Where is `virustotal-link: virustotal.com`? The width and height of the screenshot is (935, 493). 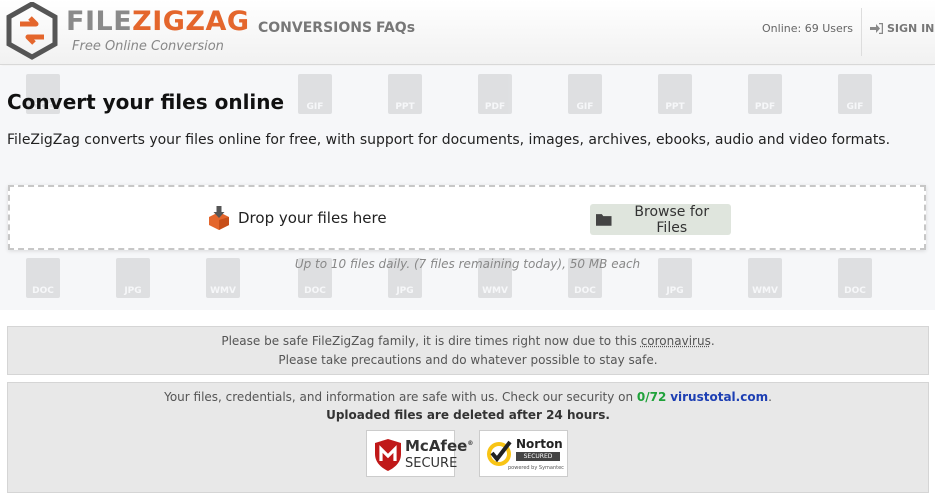 virustotal-link: virustotal.com is located at coordinates (719, 397).